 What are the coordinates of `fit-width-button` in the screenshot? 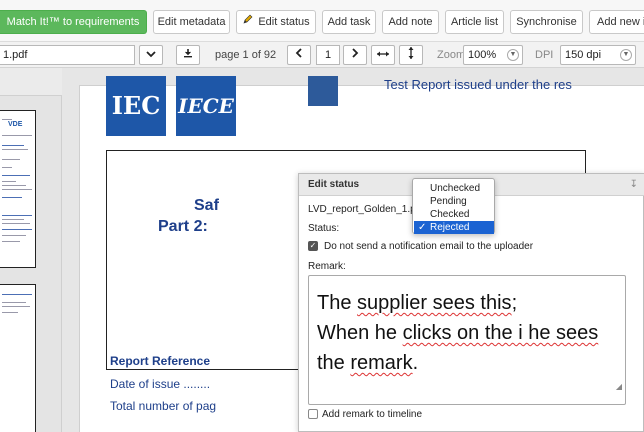 It's located at (383, 55).